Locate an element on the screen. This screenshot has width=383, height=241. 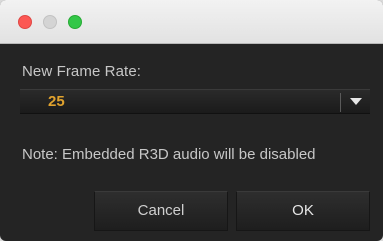
frame-rate-select: 25 is located at coordinates (195, 101).